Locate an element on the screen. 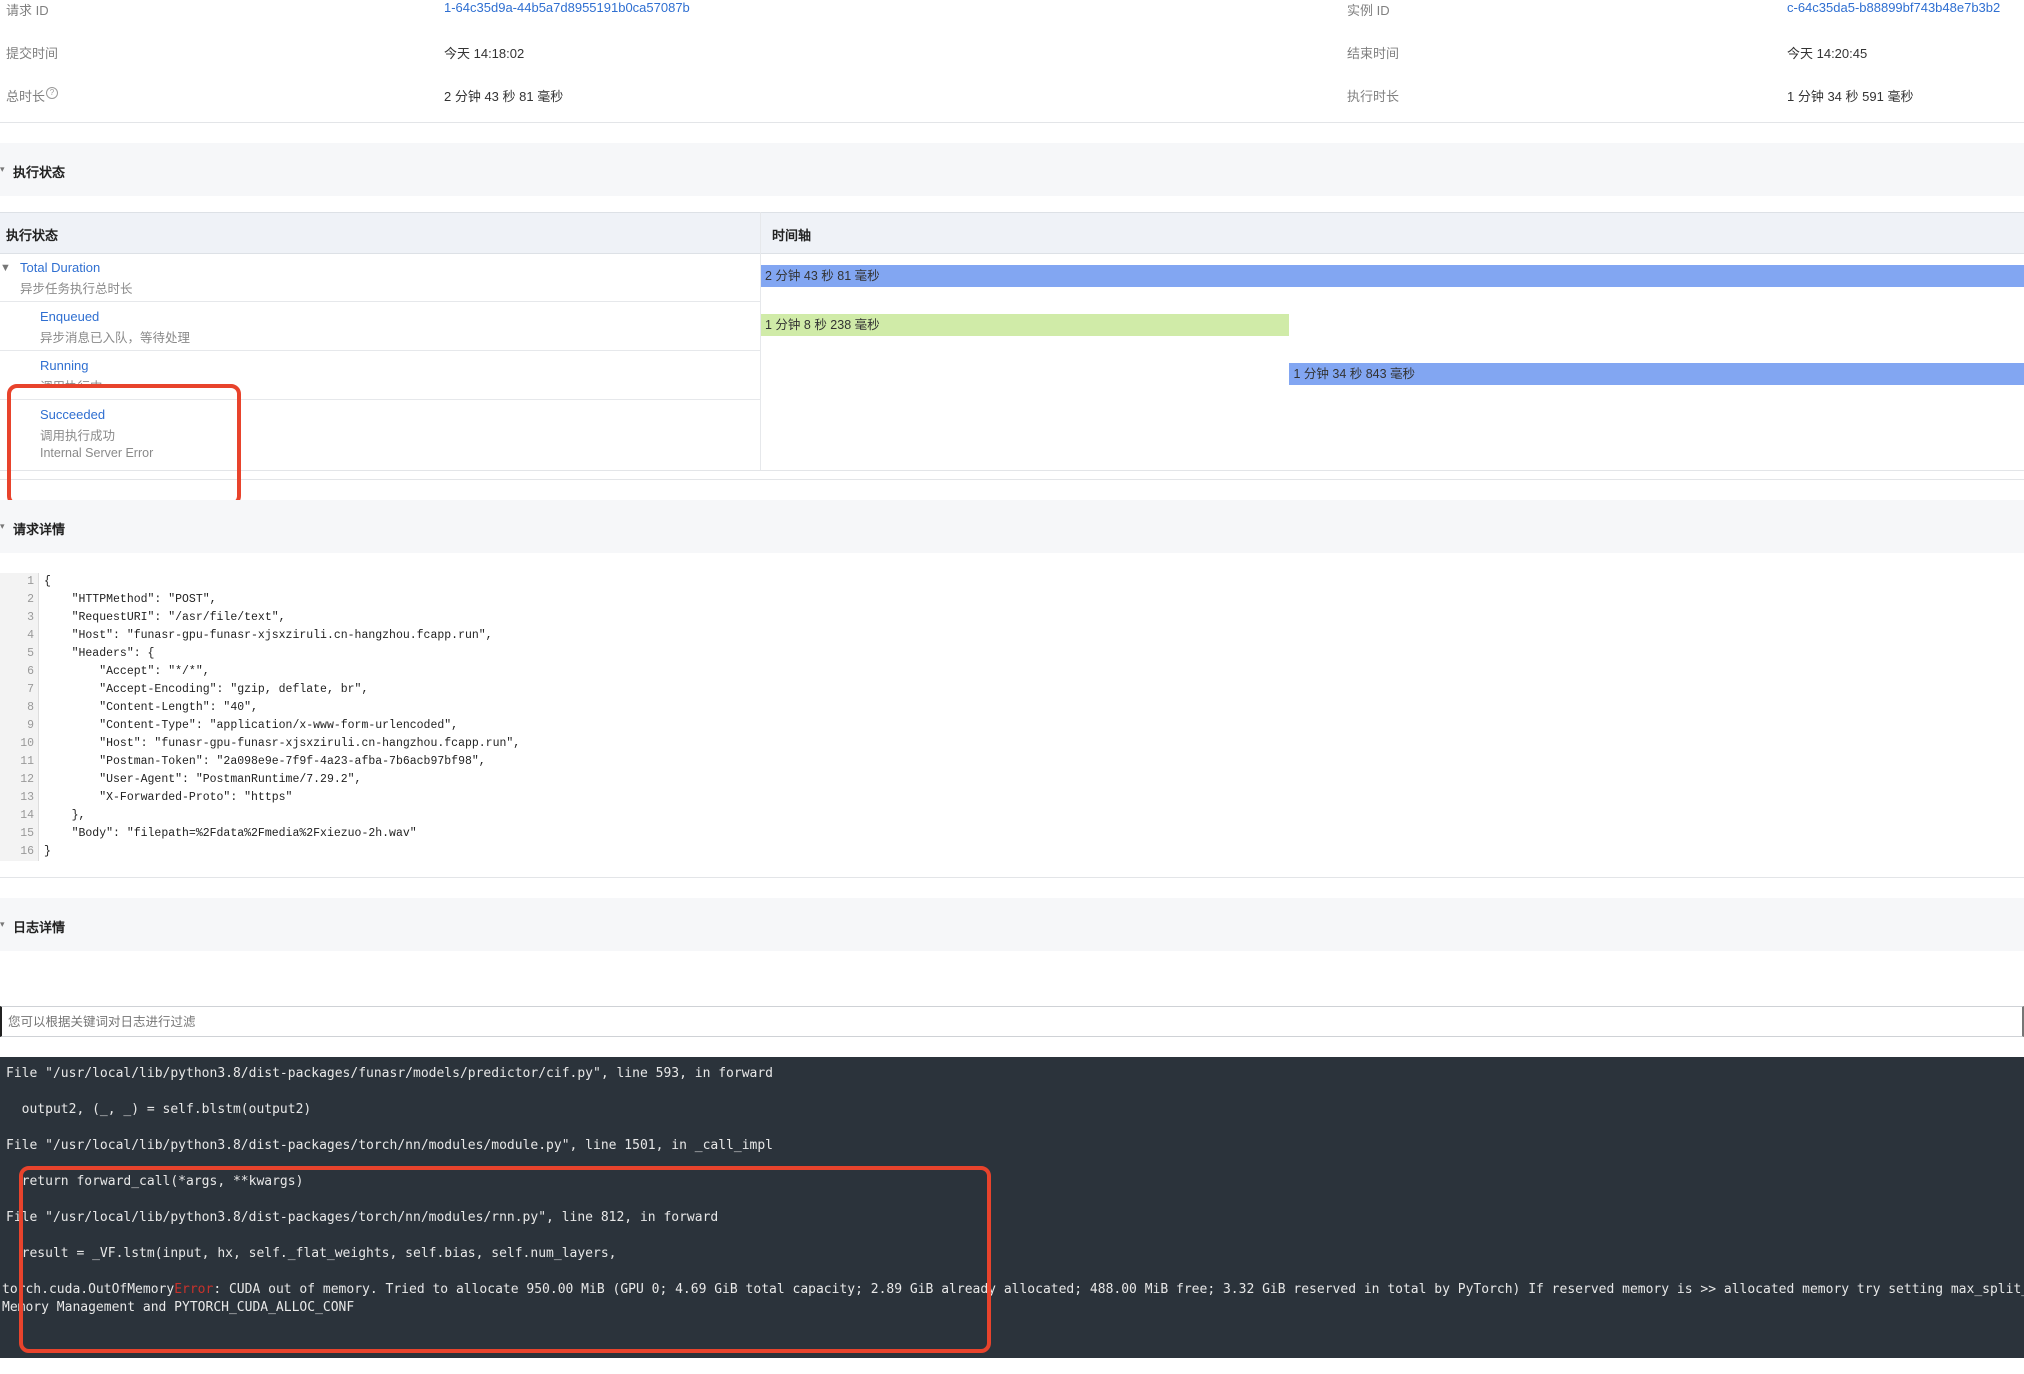 Image resolution: width=2024 pixels, height=1374 pixels. line-number: 7 is located at coordinates (30, 689).